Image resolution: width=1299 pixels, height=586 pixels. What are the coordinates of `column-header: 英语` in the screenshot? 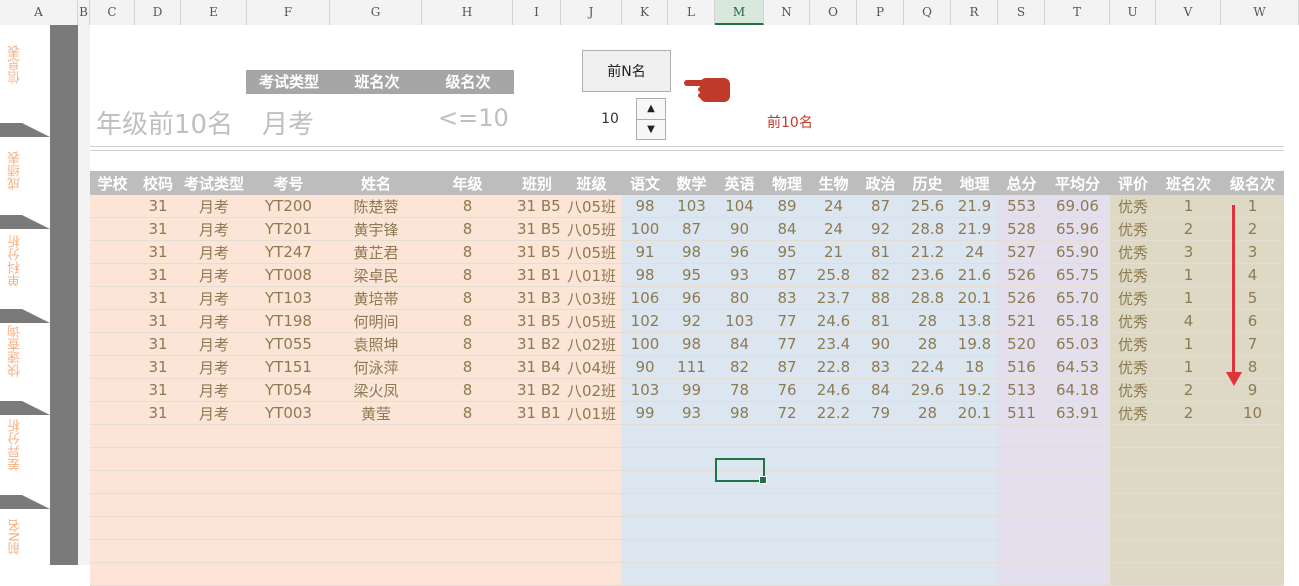 It's located at (739, 183).